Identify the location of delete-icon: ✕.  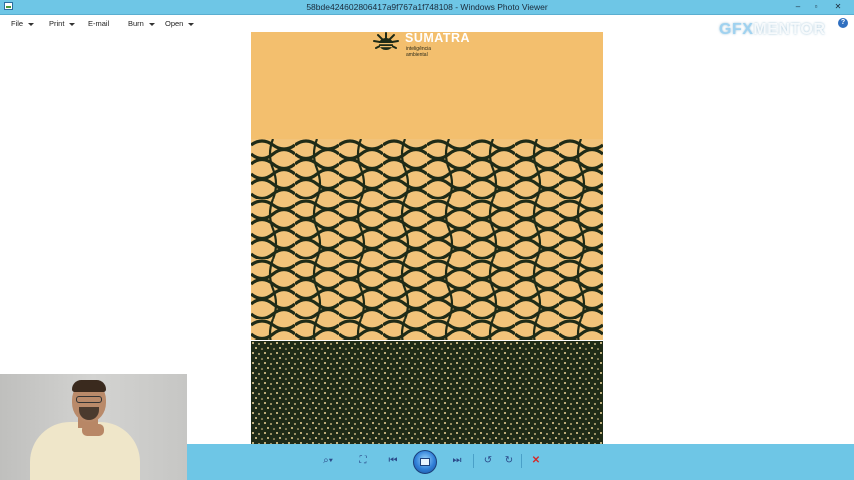
(536, 461).